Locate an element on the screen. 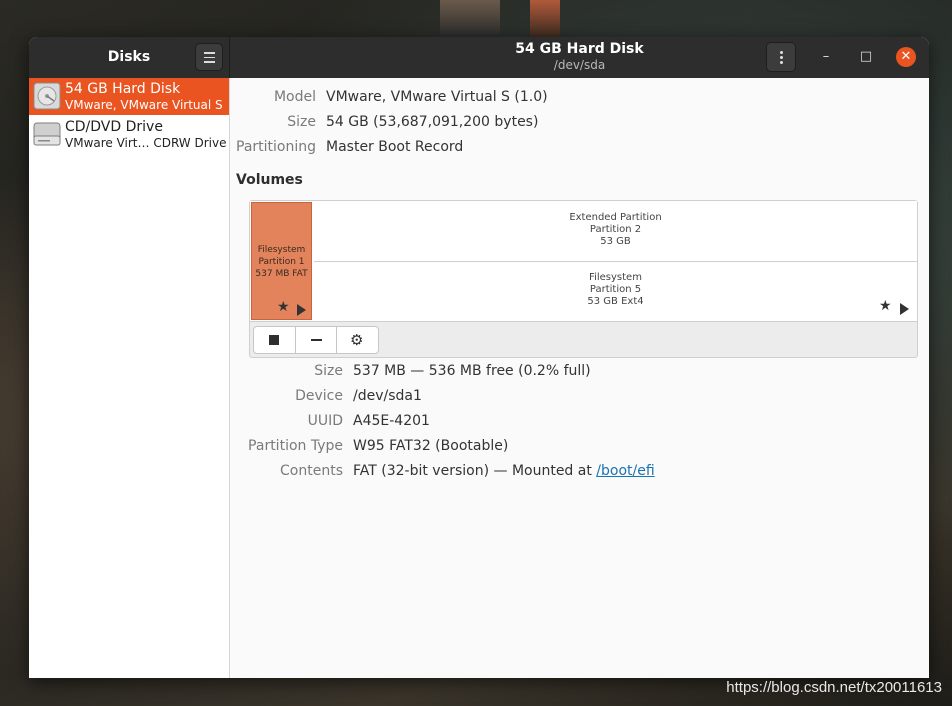  unmount-button is located at coordinates (274, 340).